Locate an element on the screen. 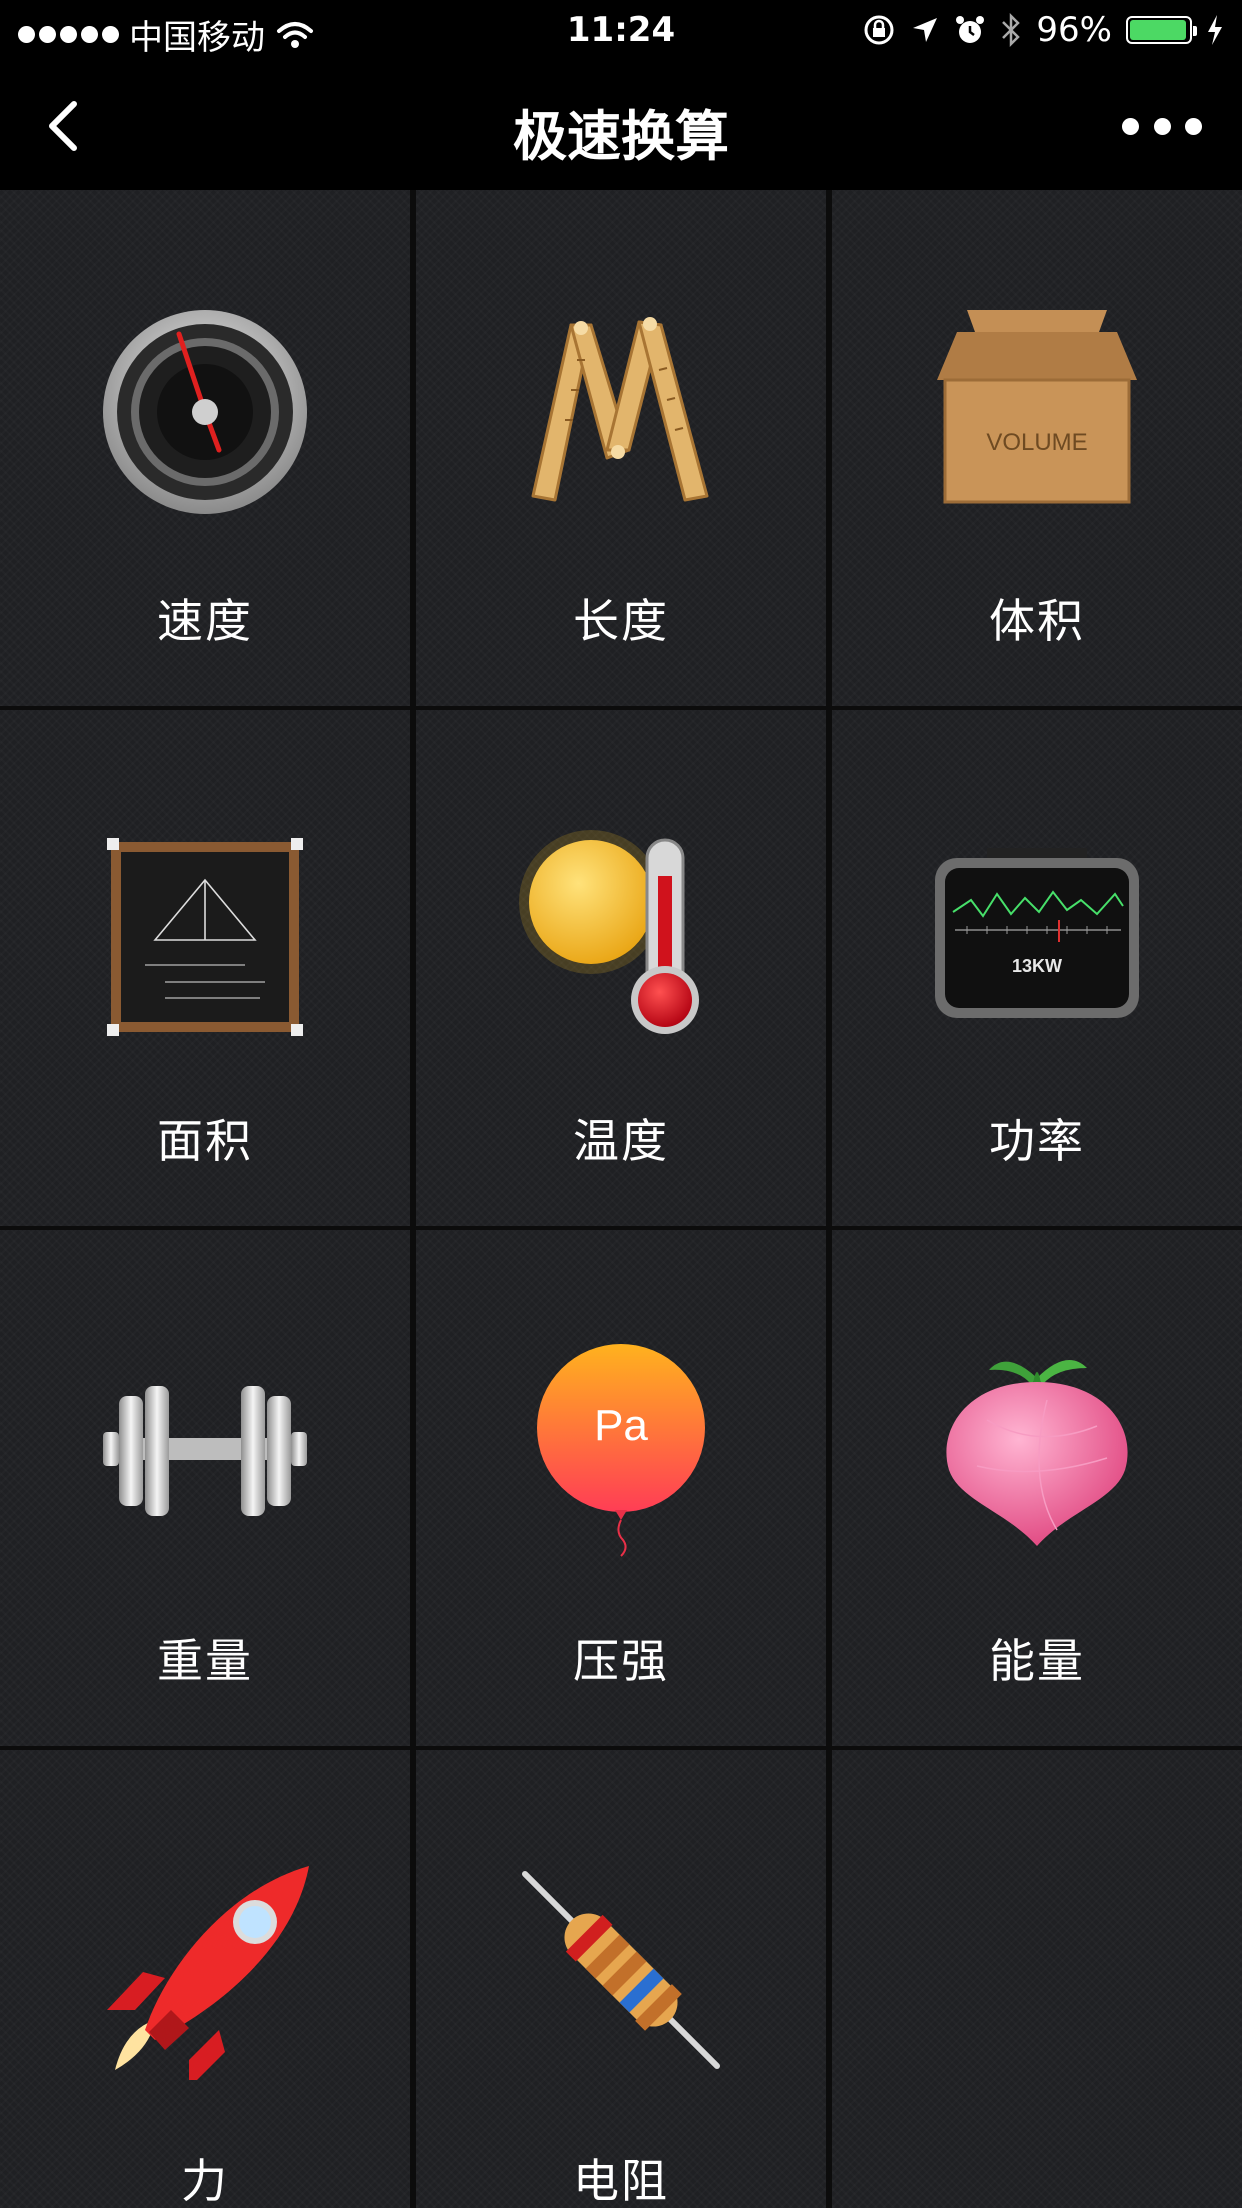 The image size is (1242, 2208). box-text: VOLUME is located at coordinates (1036, 442).